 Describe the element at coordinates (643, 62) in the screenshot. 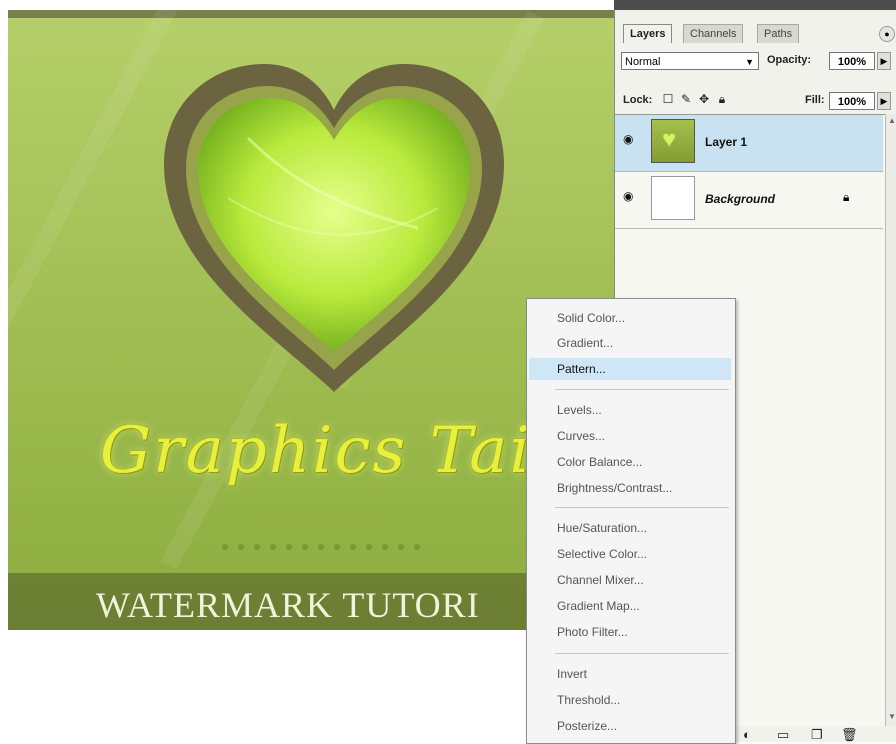

I see `blend-mode-value: Normal` at that location.